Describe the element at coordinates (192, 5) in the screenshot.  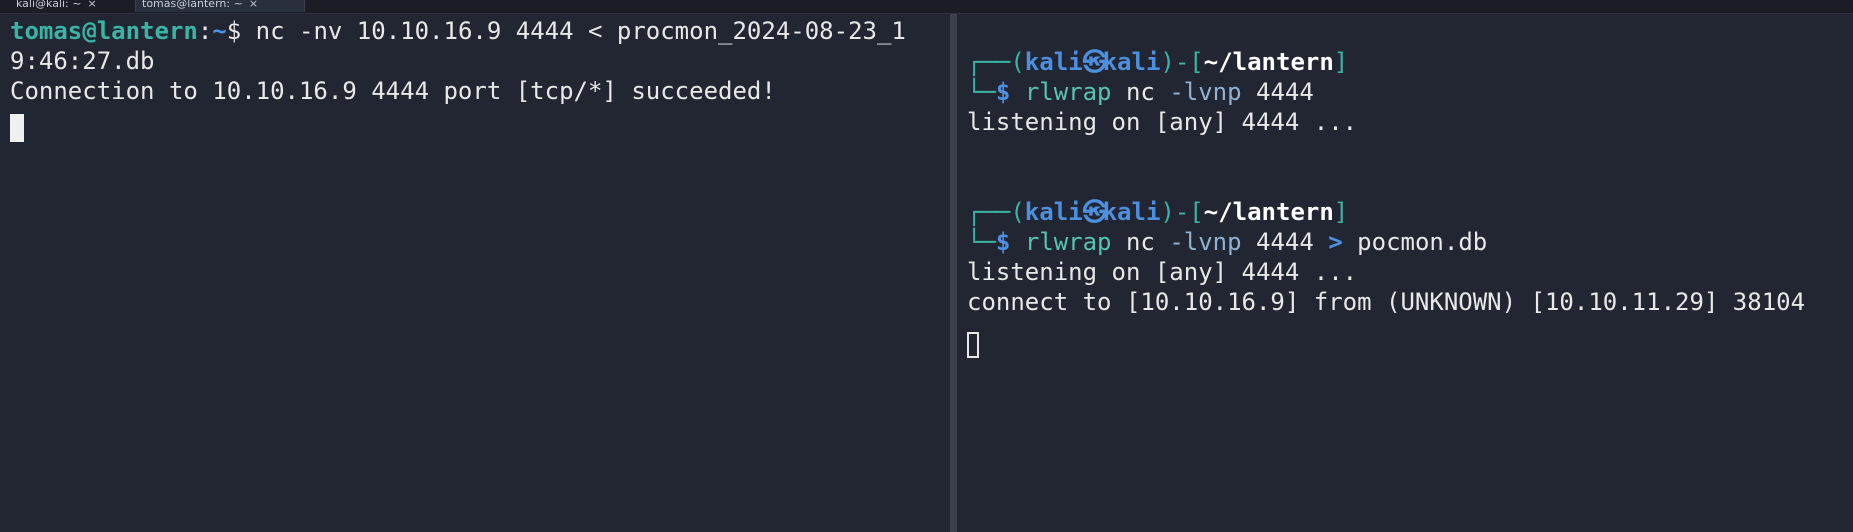
I see `tab-label: tomas@lantern: ~` at that location.